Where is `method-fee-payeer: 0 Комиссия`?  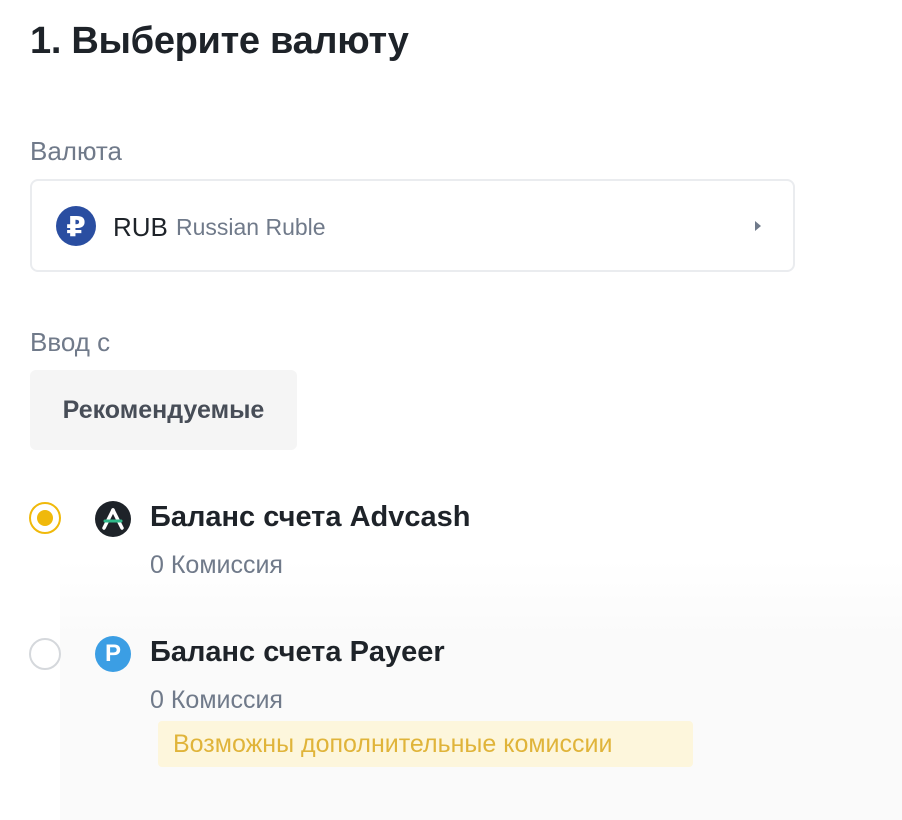 method-fee-payeer: 0 Комиссия is located at coordinates (216, 700).